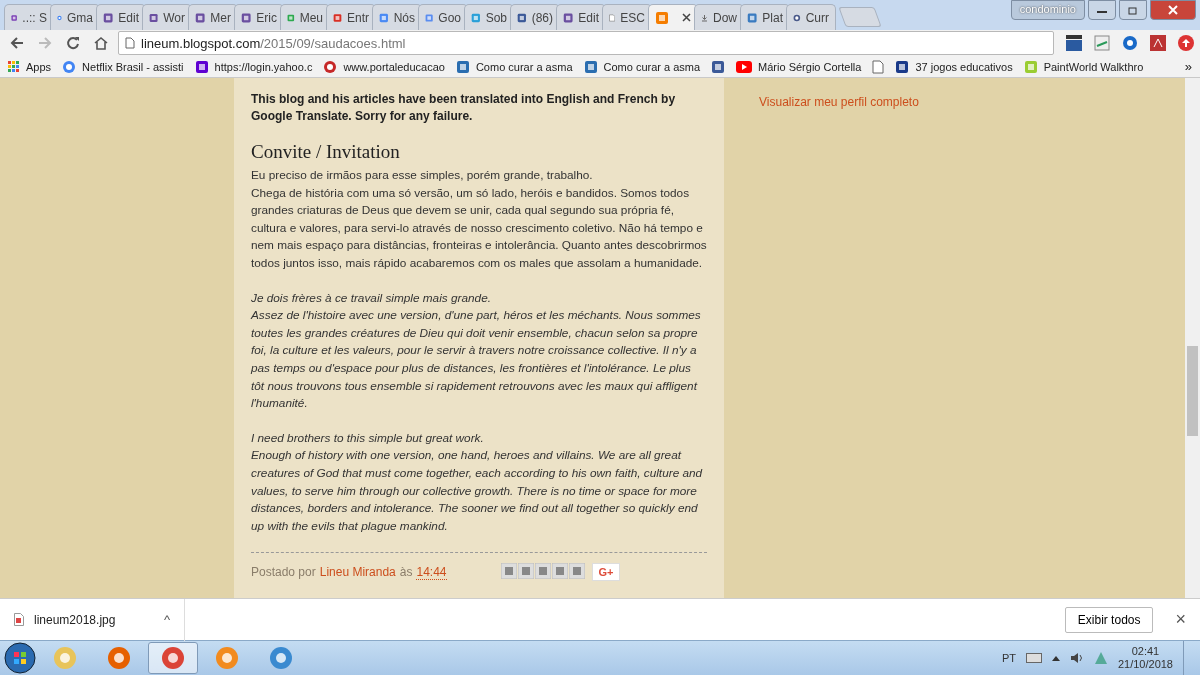 This screenshot has height=675, width=1200. Describe the element at coordinates (1055, 658) in the screenshot. I see `show-hidden-icon` at that location.